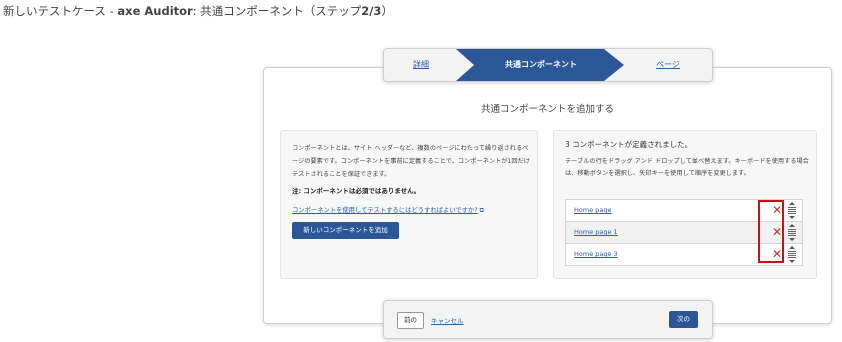 This screenshot has height=342, width=842. I want to click on step-details-link: 詳細, so click(421, 64).